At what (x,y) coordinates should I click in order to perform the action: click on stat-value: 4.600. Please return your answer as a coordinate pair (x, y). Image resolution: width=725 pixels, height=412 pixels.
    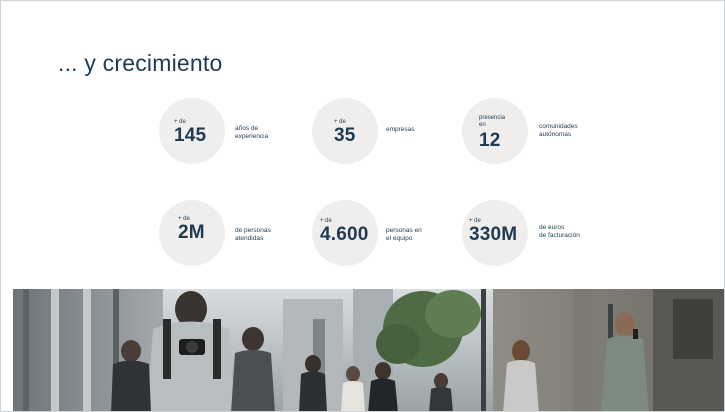
    Looking at the image, I should click on (344, 234).